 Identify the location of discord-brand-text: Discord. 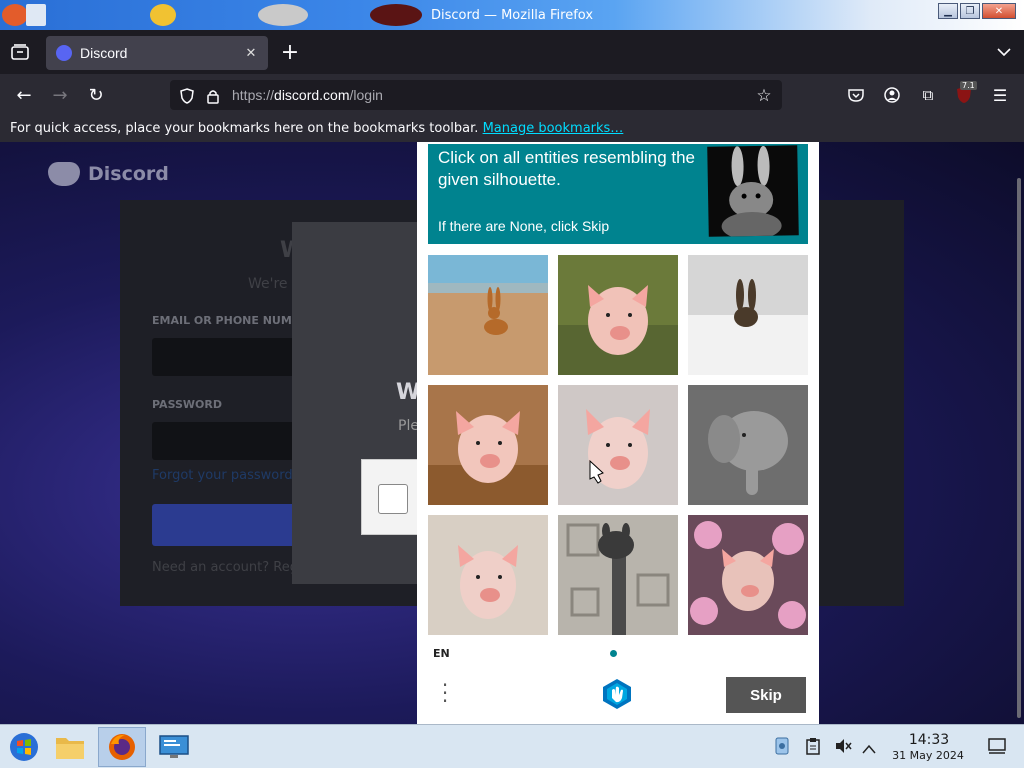
(128, 174).